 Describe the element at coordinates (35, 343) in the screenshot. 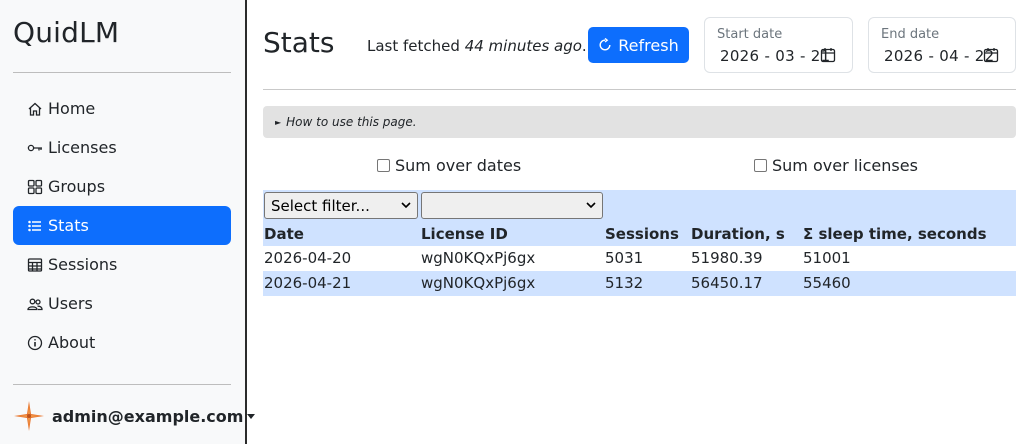

I see `info-icon` at that location.